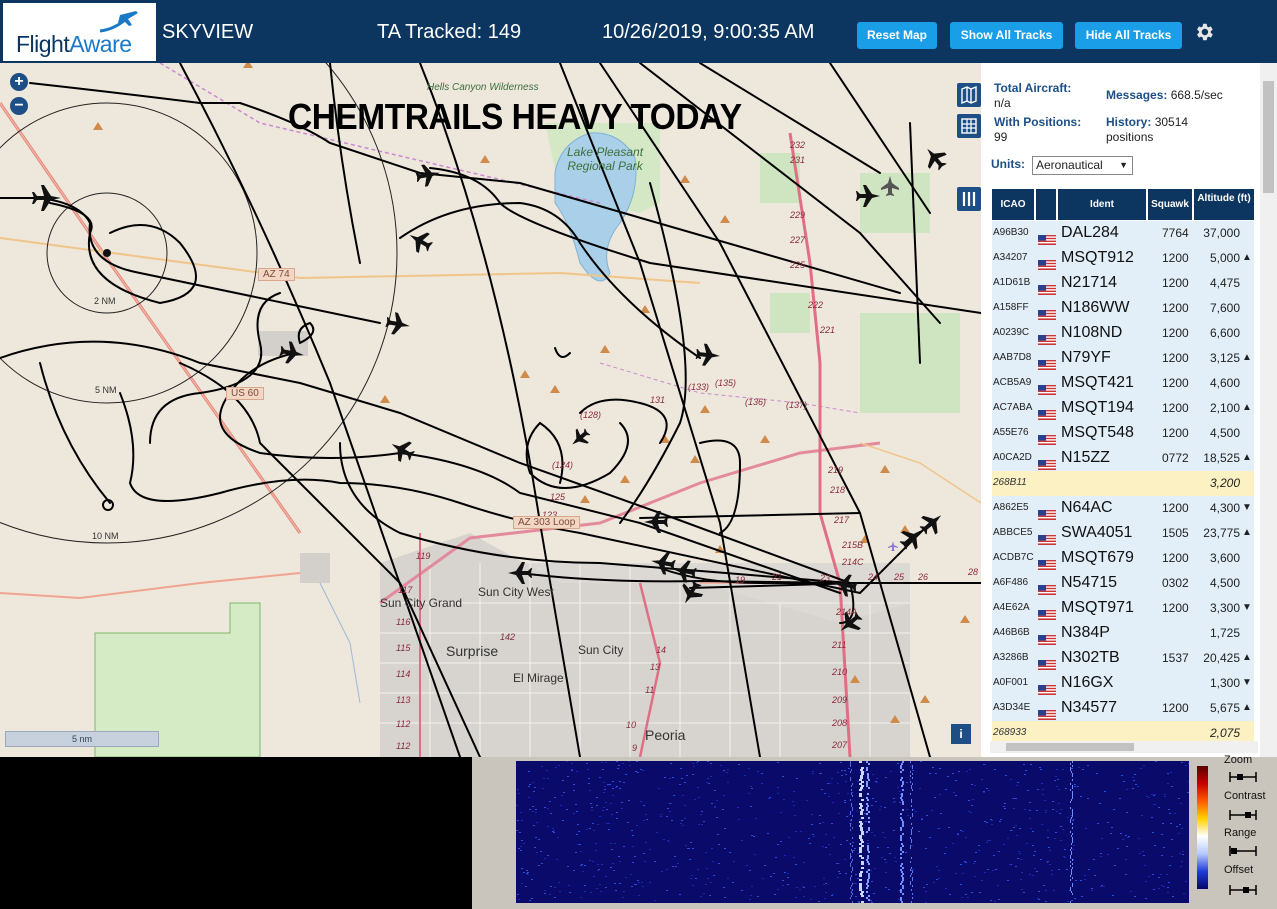 The height and width of the screenshot is (909, 1277). Describe the element at coordinates (665, 735) in the screenshot. I see `place-peoria: Peoria` at that location.